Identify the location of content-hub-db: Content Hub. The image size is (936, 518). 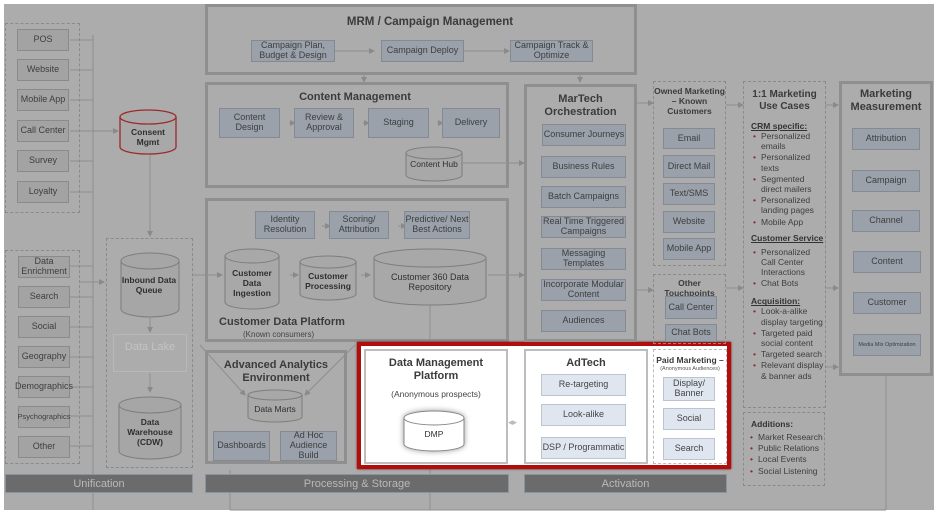
(434, 164).